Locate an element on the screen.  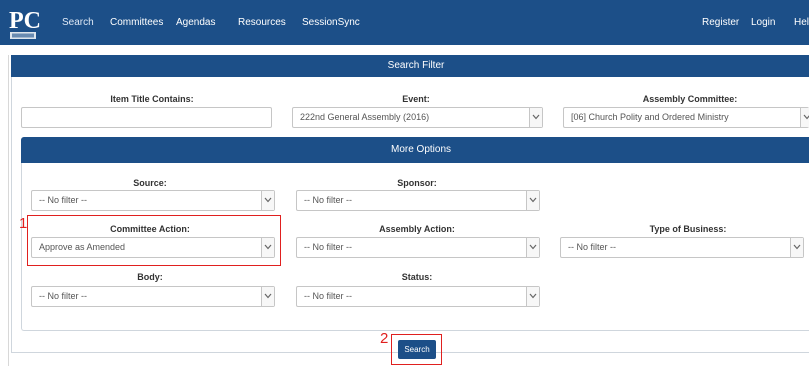
sponsor-label: Sponsor: is located at coordinates (417, 183).